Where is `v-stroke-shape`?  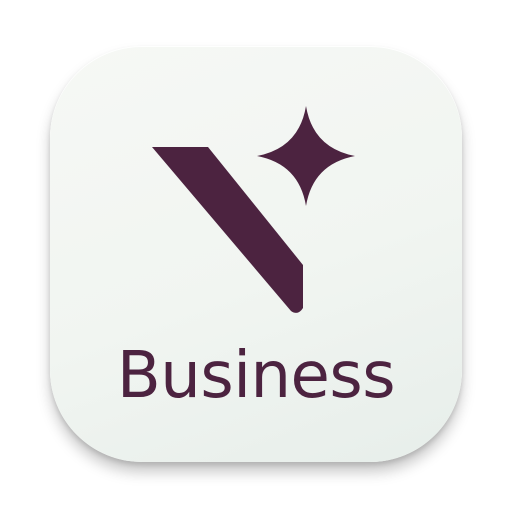
v-stroke-shape is located at coordinates (227, 230).